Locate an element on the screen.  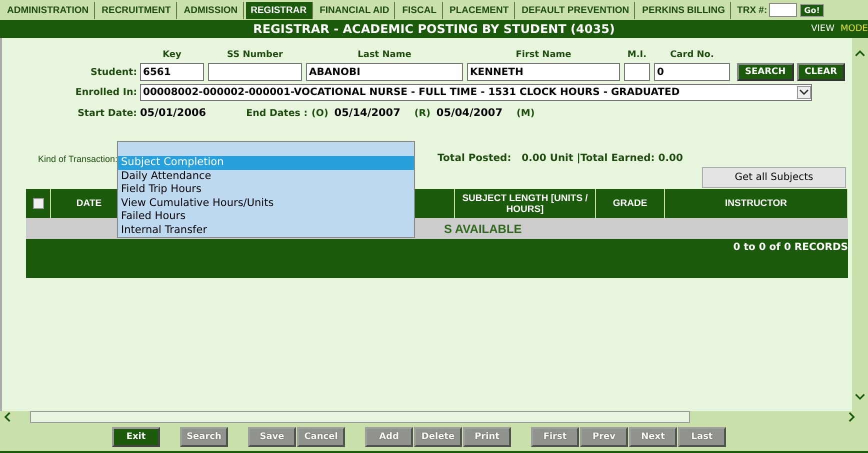
view-link: MODE is located at coordinates (854, 29).